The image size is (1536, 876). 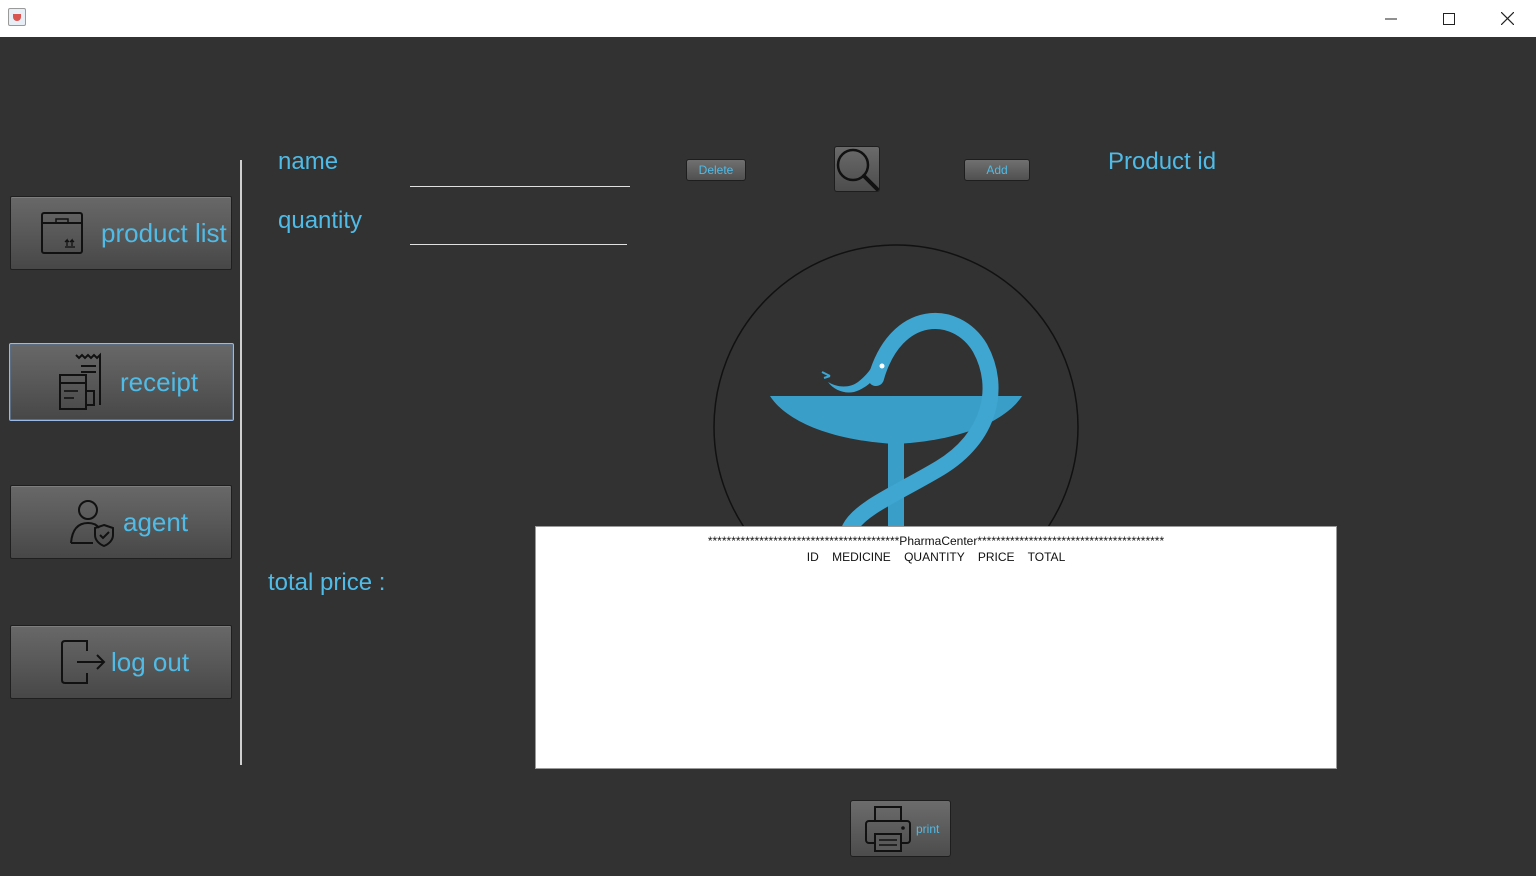 What do you see at coordinates (768, 18) in the screenshot?
I see `title-bar` at bounding box center [768, 18].